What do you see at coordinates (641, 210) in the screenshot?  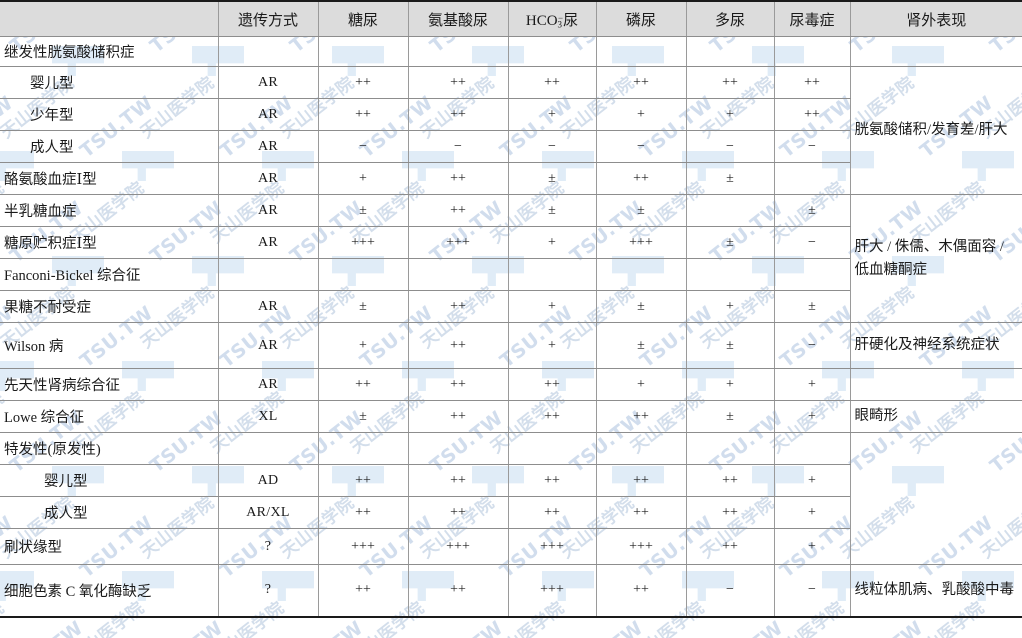 I see `phosphaturia-cell: ±` at bounding box center [641, 210].